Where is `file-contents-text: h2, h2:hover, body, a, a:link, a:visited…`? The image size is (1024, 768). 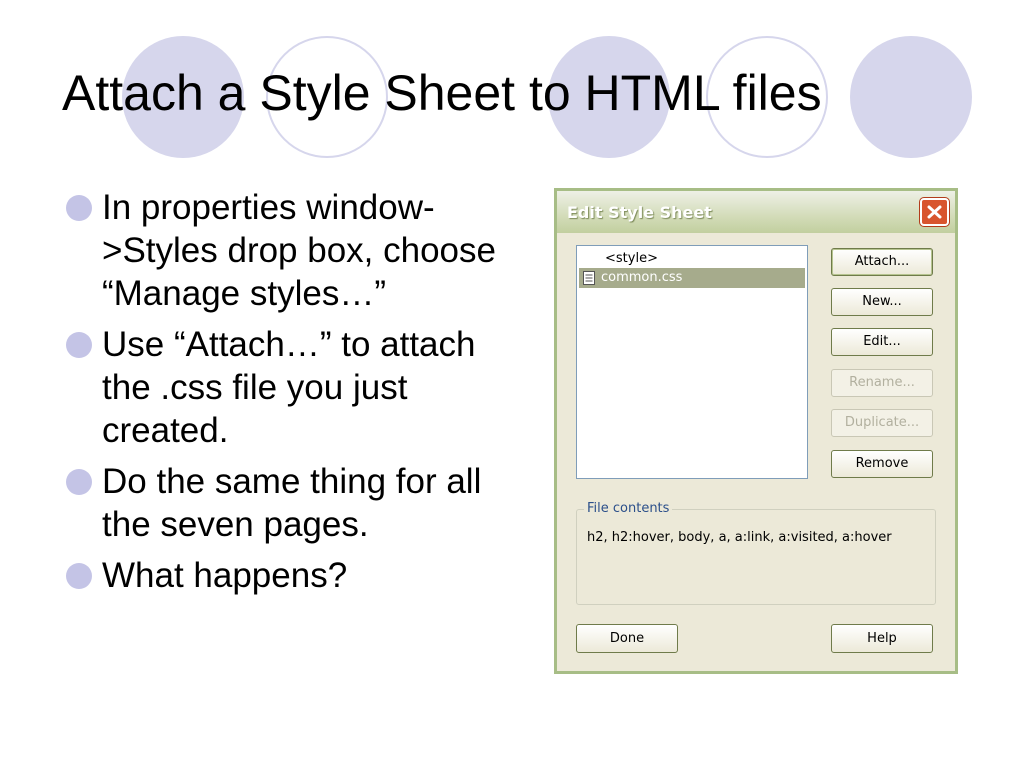 file-contents-text: h2, h2:hover, body, a, a:link, a:visited… is located at coordinates (739, 537).